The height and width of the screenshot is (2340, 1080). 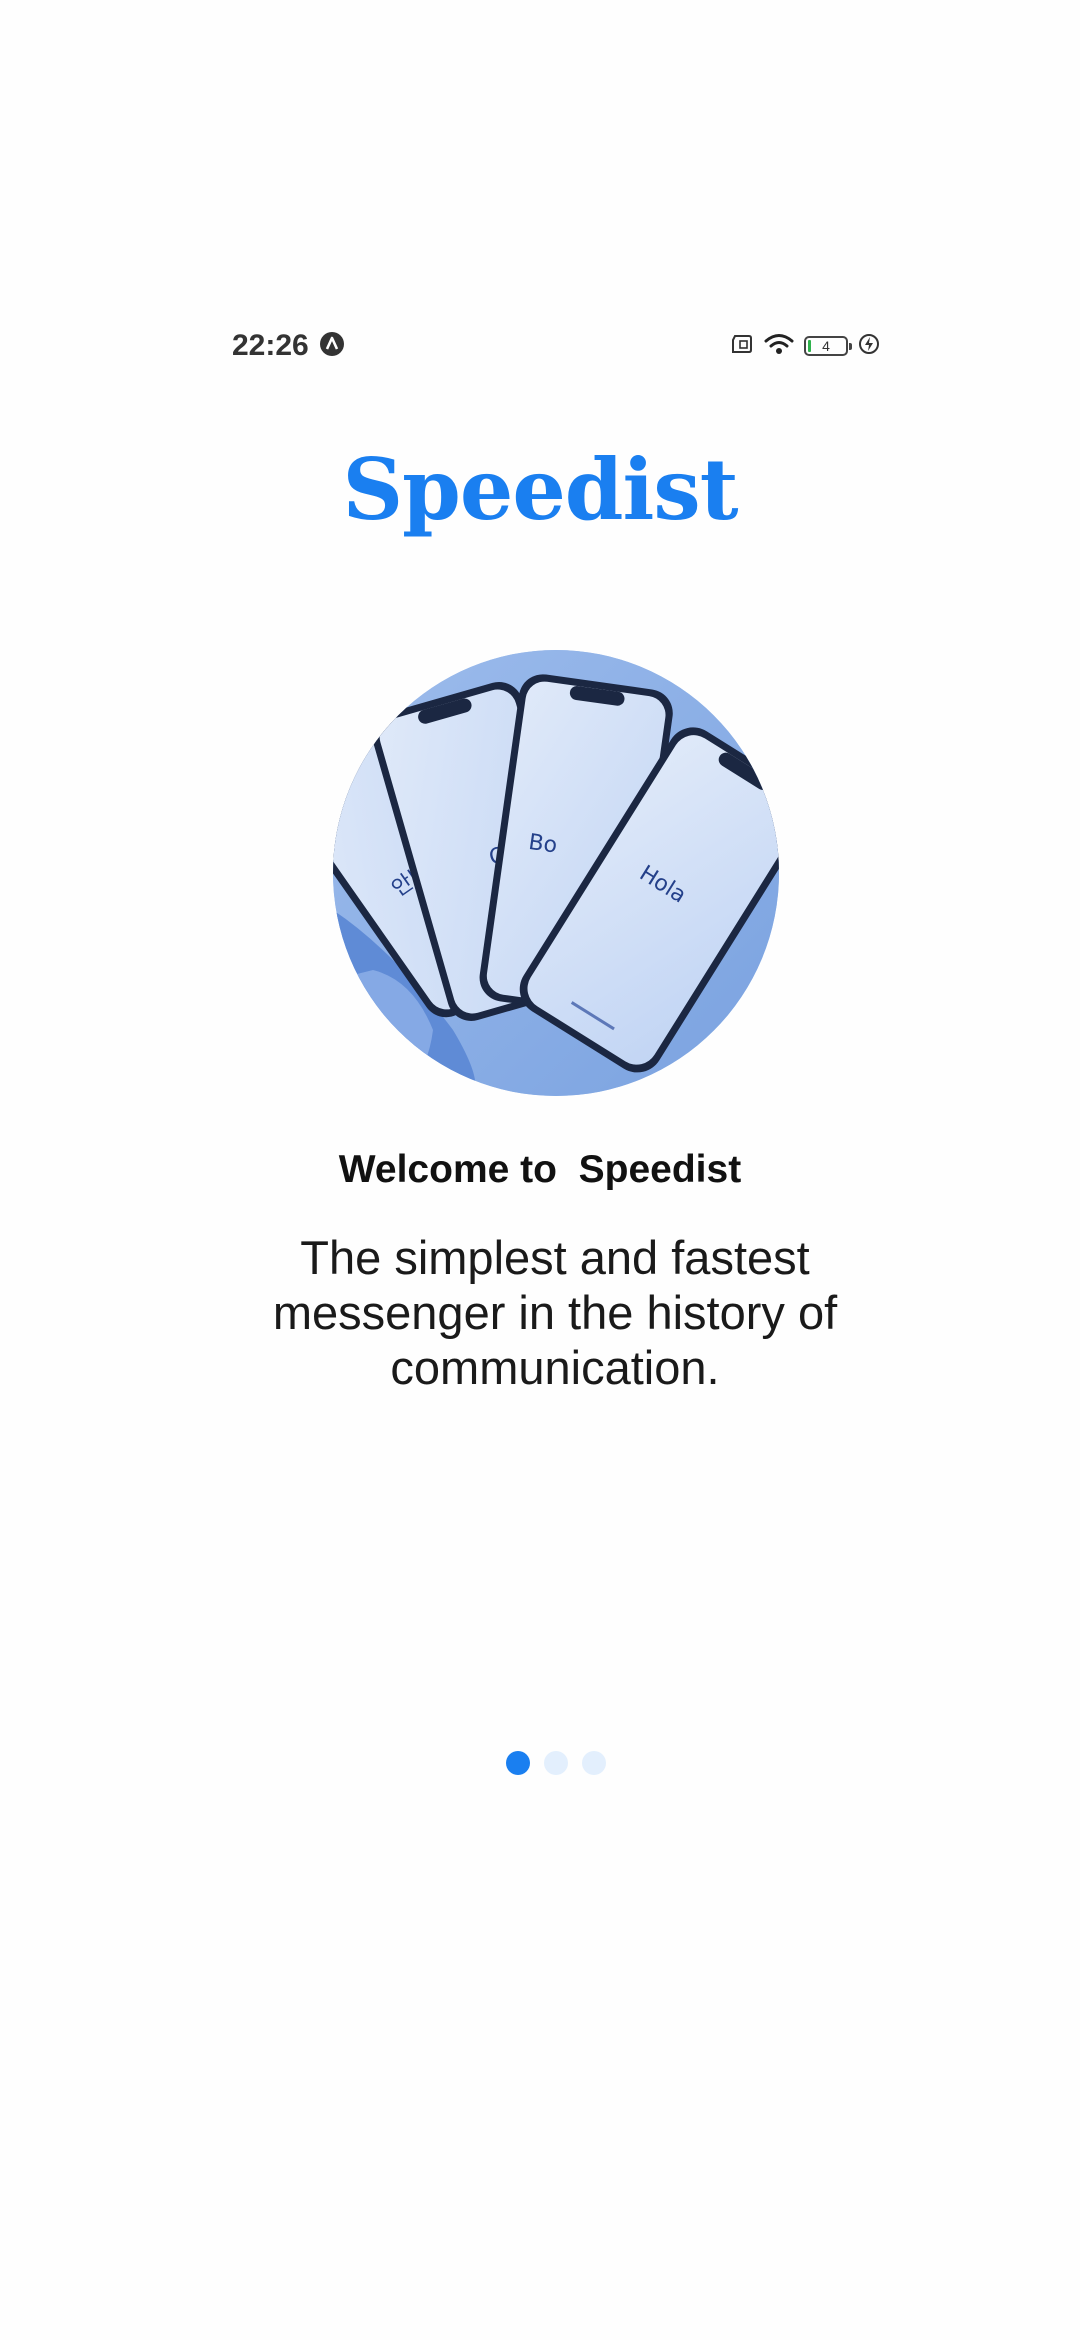 What do you see at coordinates (270, 345) in the screenshot?
I see `status-time: 22:26` at bounding box center [270, 345].